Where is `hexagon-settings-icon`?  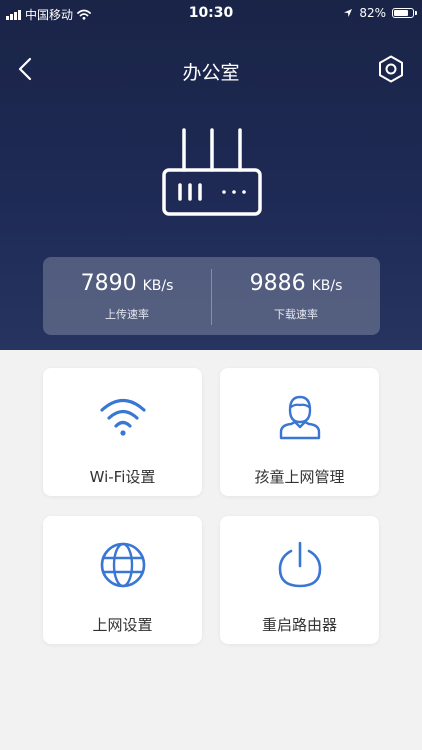
hexagon-settings-icon is located at coordinates (391, 69).